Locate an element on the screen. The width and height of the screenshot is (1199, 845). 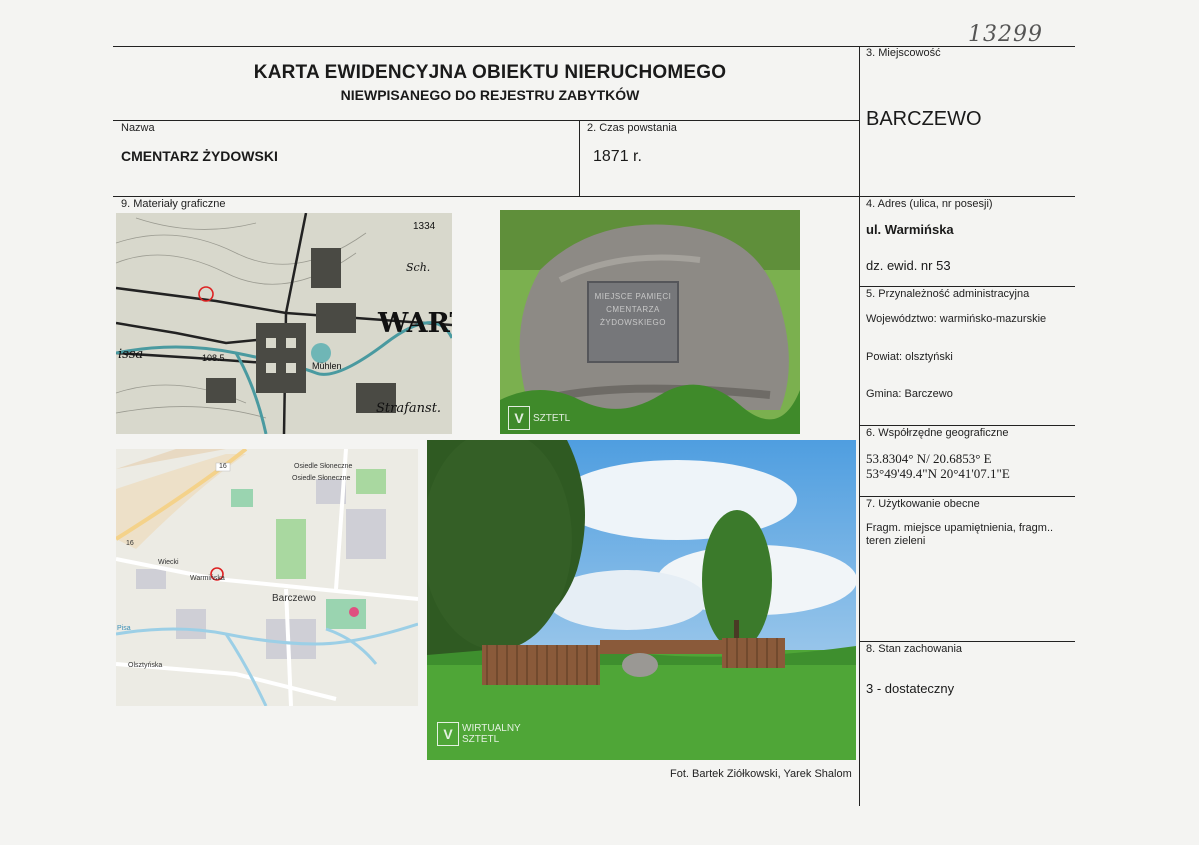
adres-street: ul. Warmińska is located at coordinates (910, 229).